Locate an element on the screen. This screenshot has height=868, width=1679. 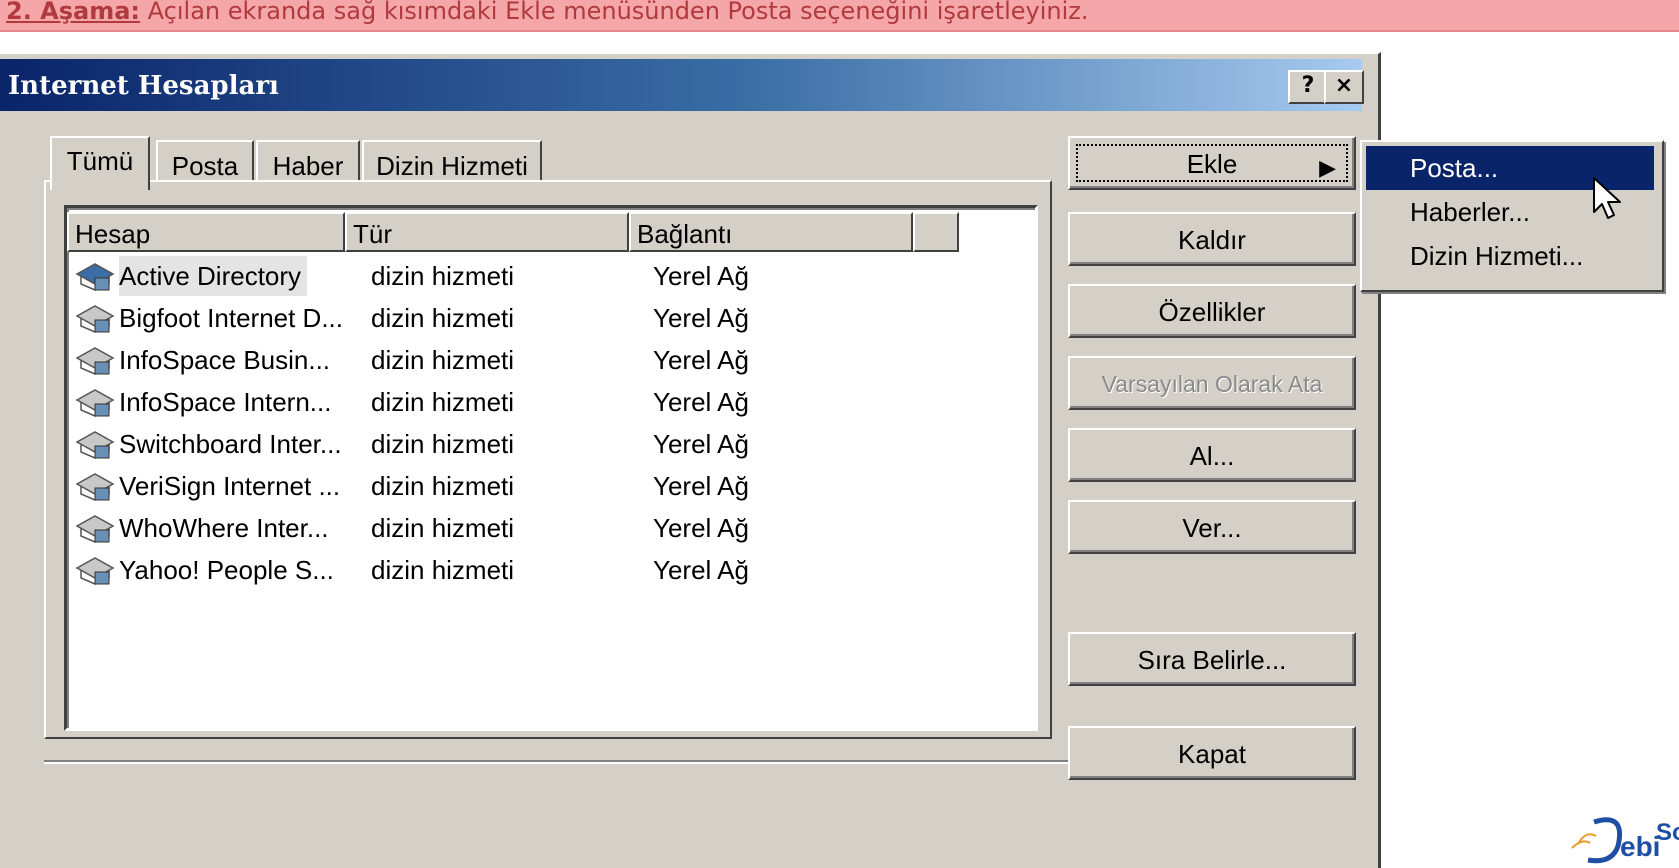
table-row: InfoSpace Busin... dizin hizmeti Yerel Ağ is located at coordinates (431, 360).